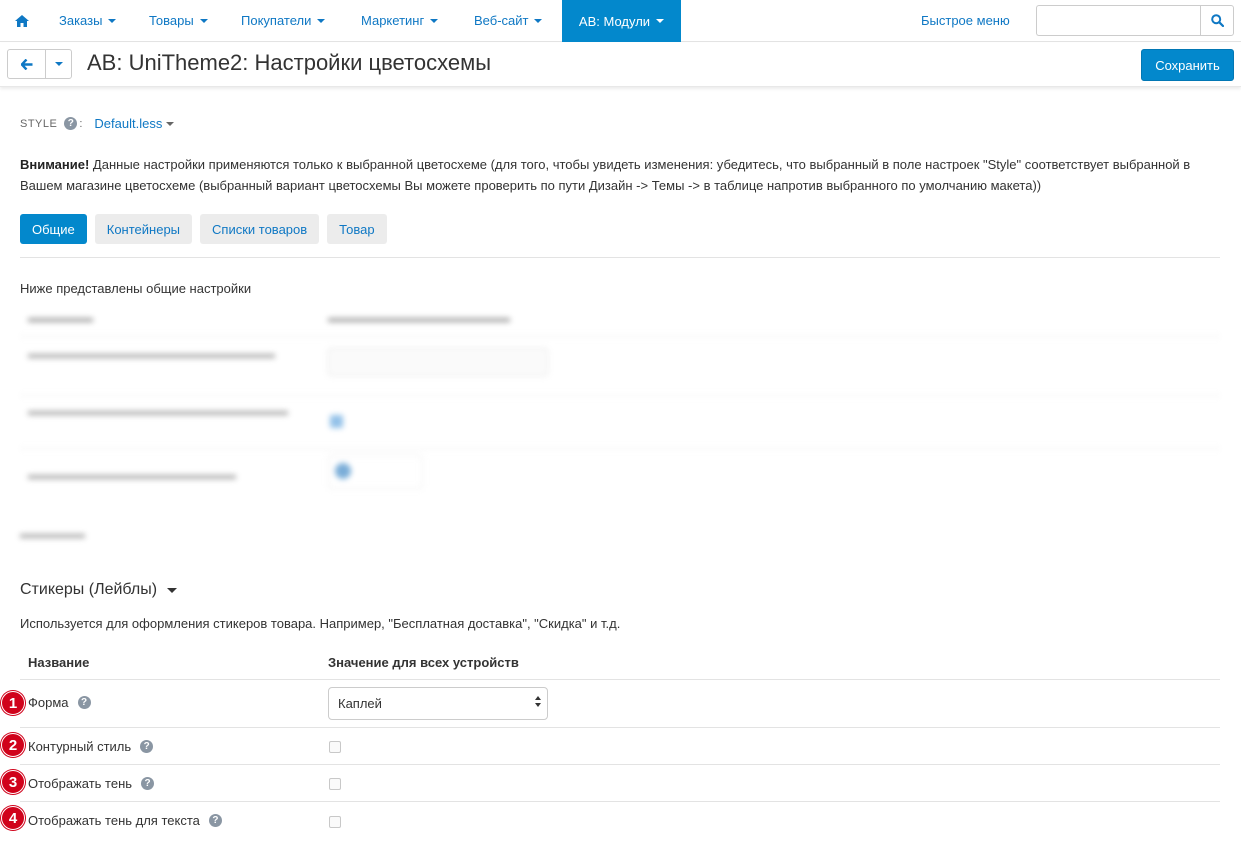 Image resolution: width=1241 pixels, height=850 pixels. I want to click on setting-label: Отображать тень для текста?, so click(125, 820).